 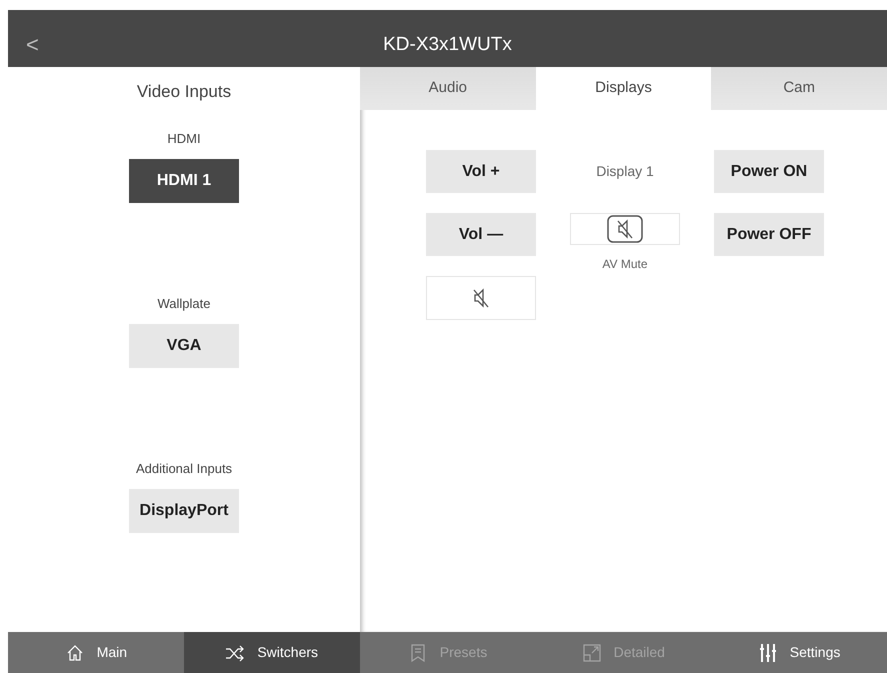 What do you see at coordinates (799, 88) in the screenshot?
I see `tab: Cam` at bounding box center [799, 88].